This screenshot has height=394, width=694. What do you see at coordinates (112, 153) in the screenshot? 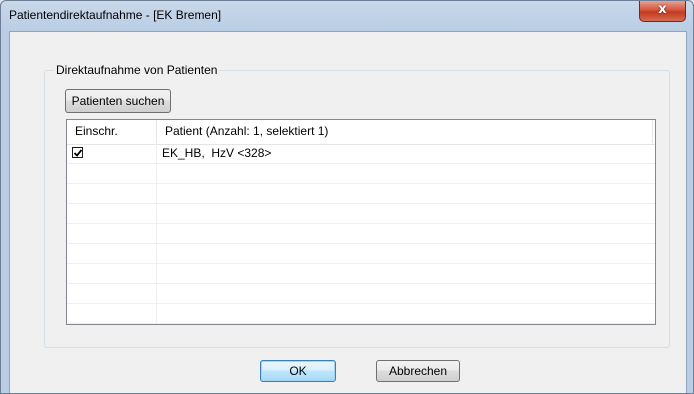
I see `restriction-cell` at bounding box center [112, 153].